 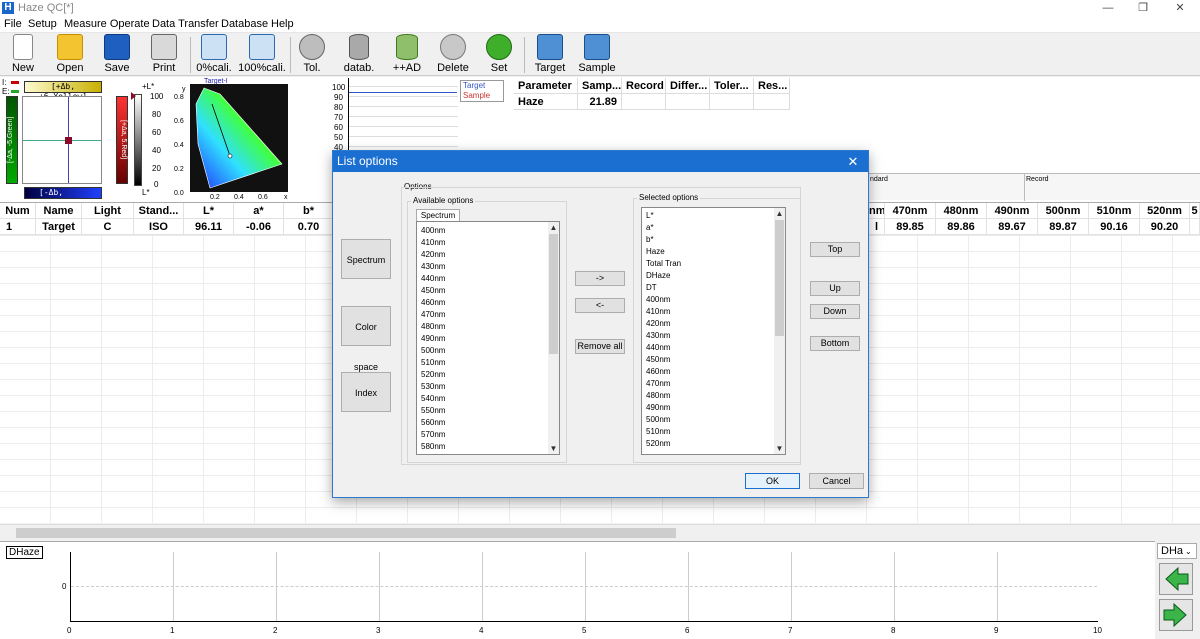 I want to click on tolerance-button: Tol., so click(x=312, y=54).